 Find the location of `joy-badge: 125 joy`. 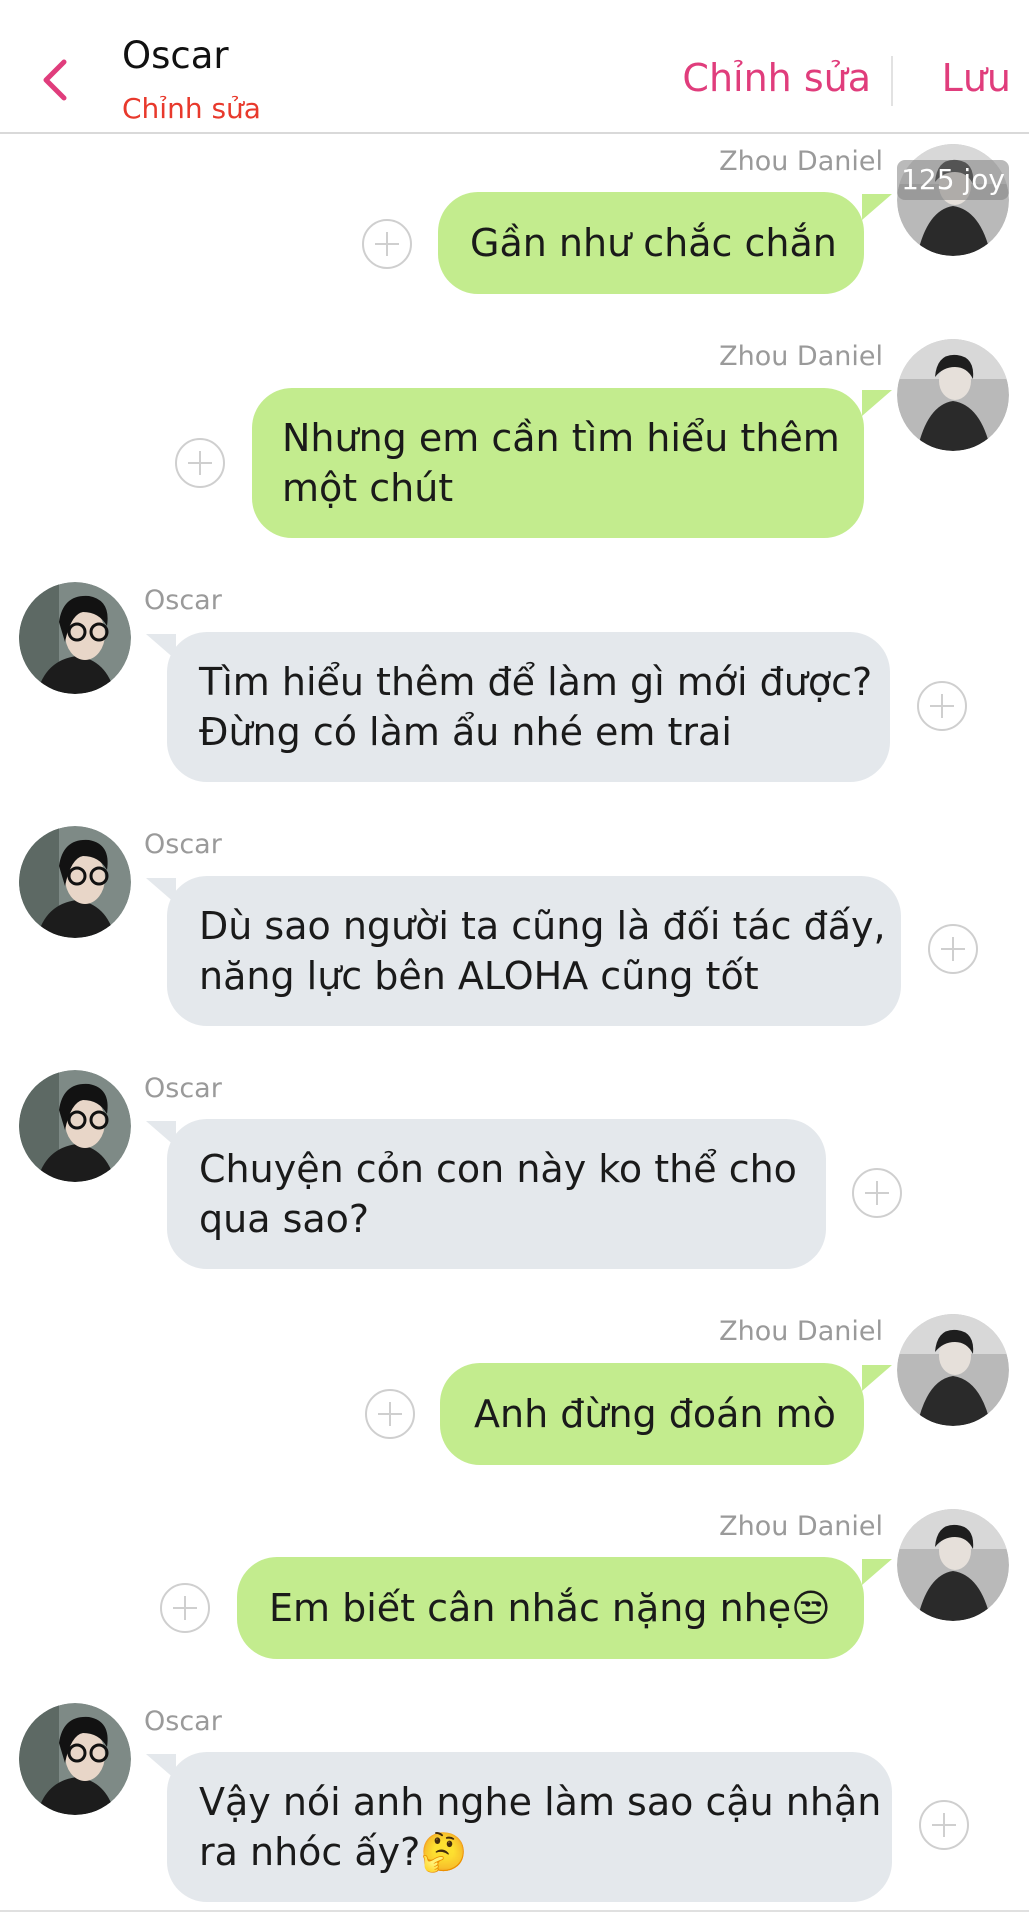

joy-badge: 125 joy is located at coordinates (953, 180).